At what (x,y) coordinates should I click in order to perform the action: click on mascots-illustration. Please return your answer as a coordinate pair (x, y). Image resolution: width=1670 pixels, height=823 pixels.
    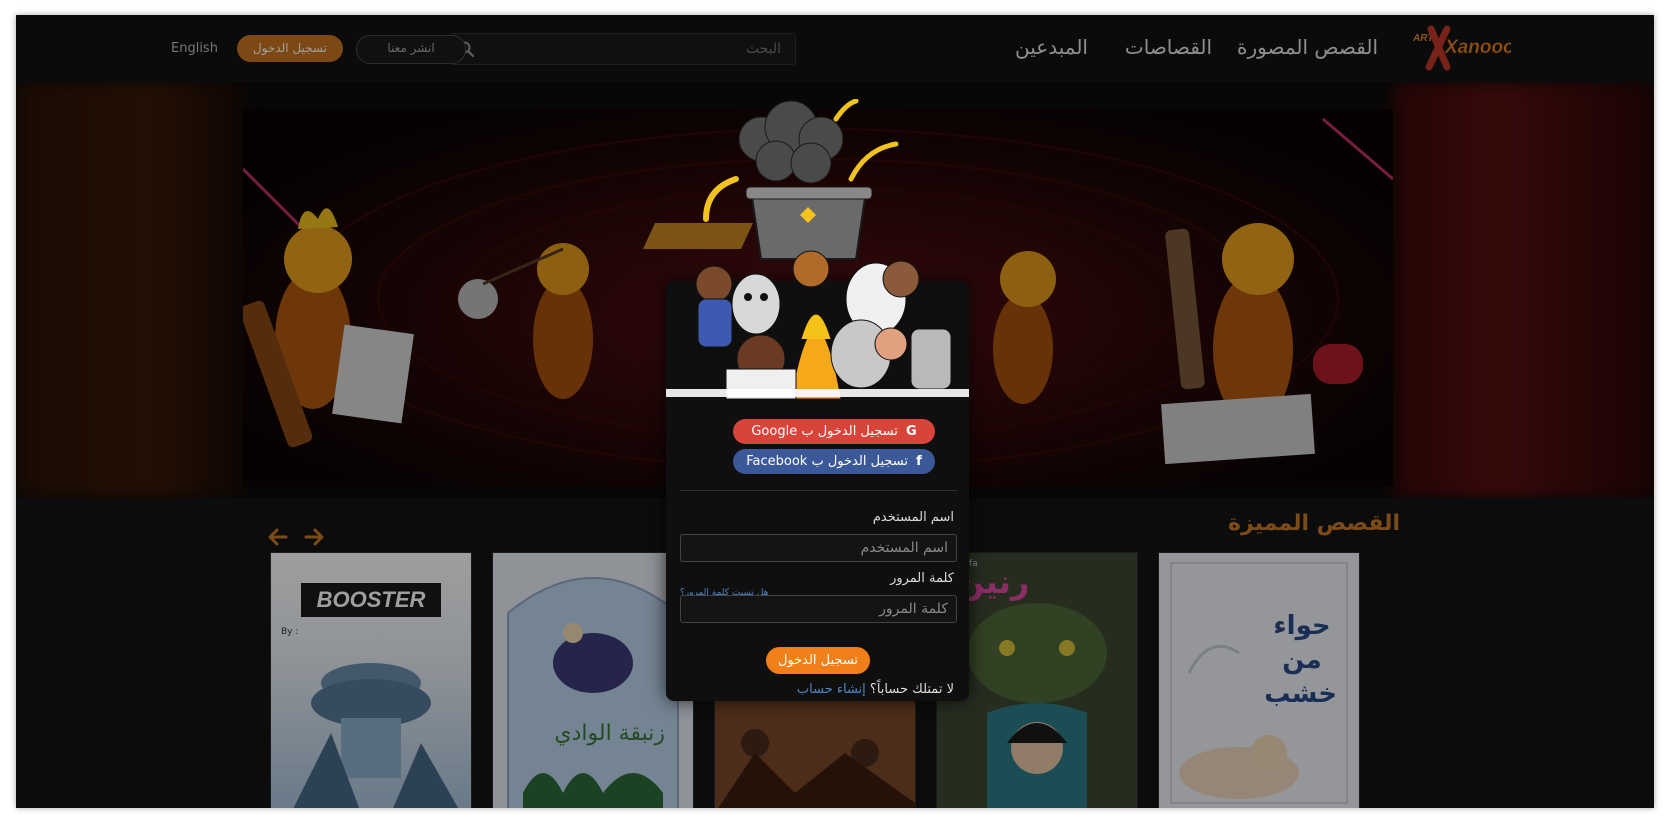
    Looking at the image, I should click on (817, 249).